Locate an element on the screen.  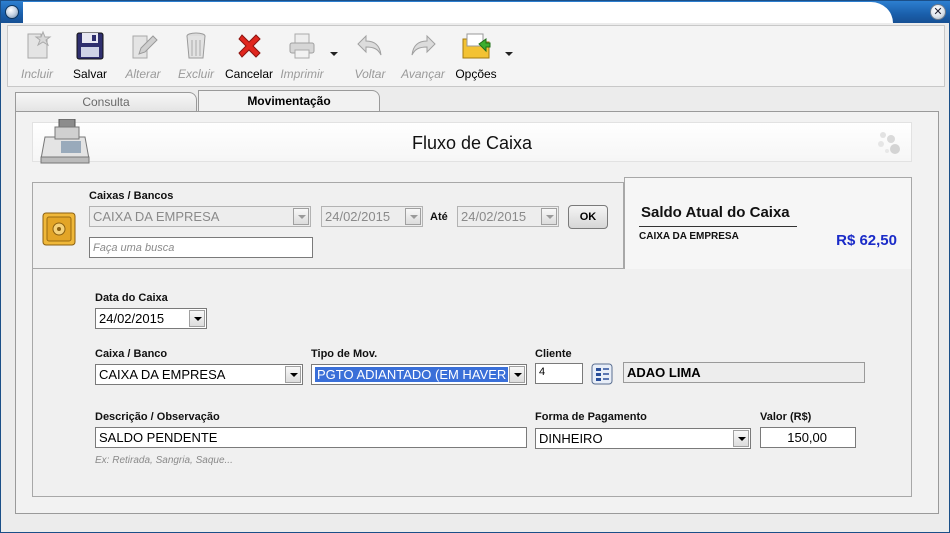
excluir-button: Excluir is located at coordinates (196, 56).